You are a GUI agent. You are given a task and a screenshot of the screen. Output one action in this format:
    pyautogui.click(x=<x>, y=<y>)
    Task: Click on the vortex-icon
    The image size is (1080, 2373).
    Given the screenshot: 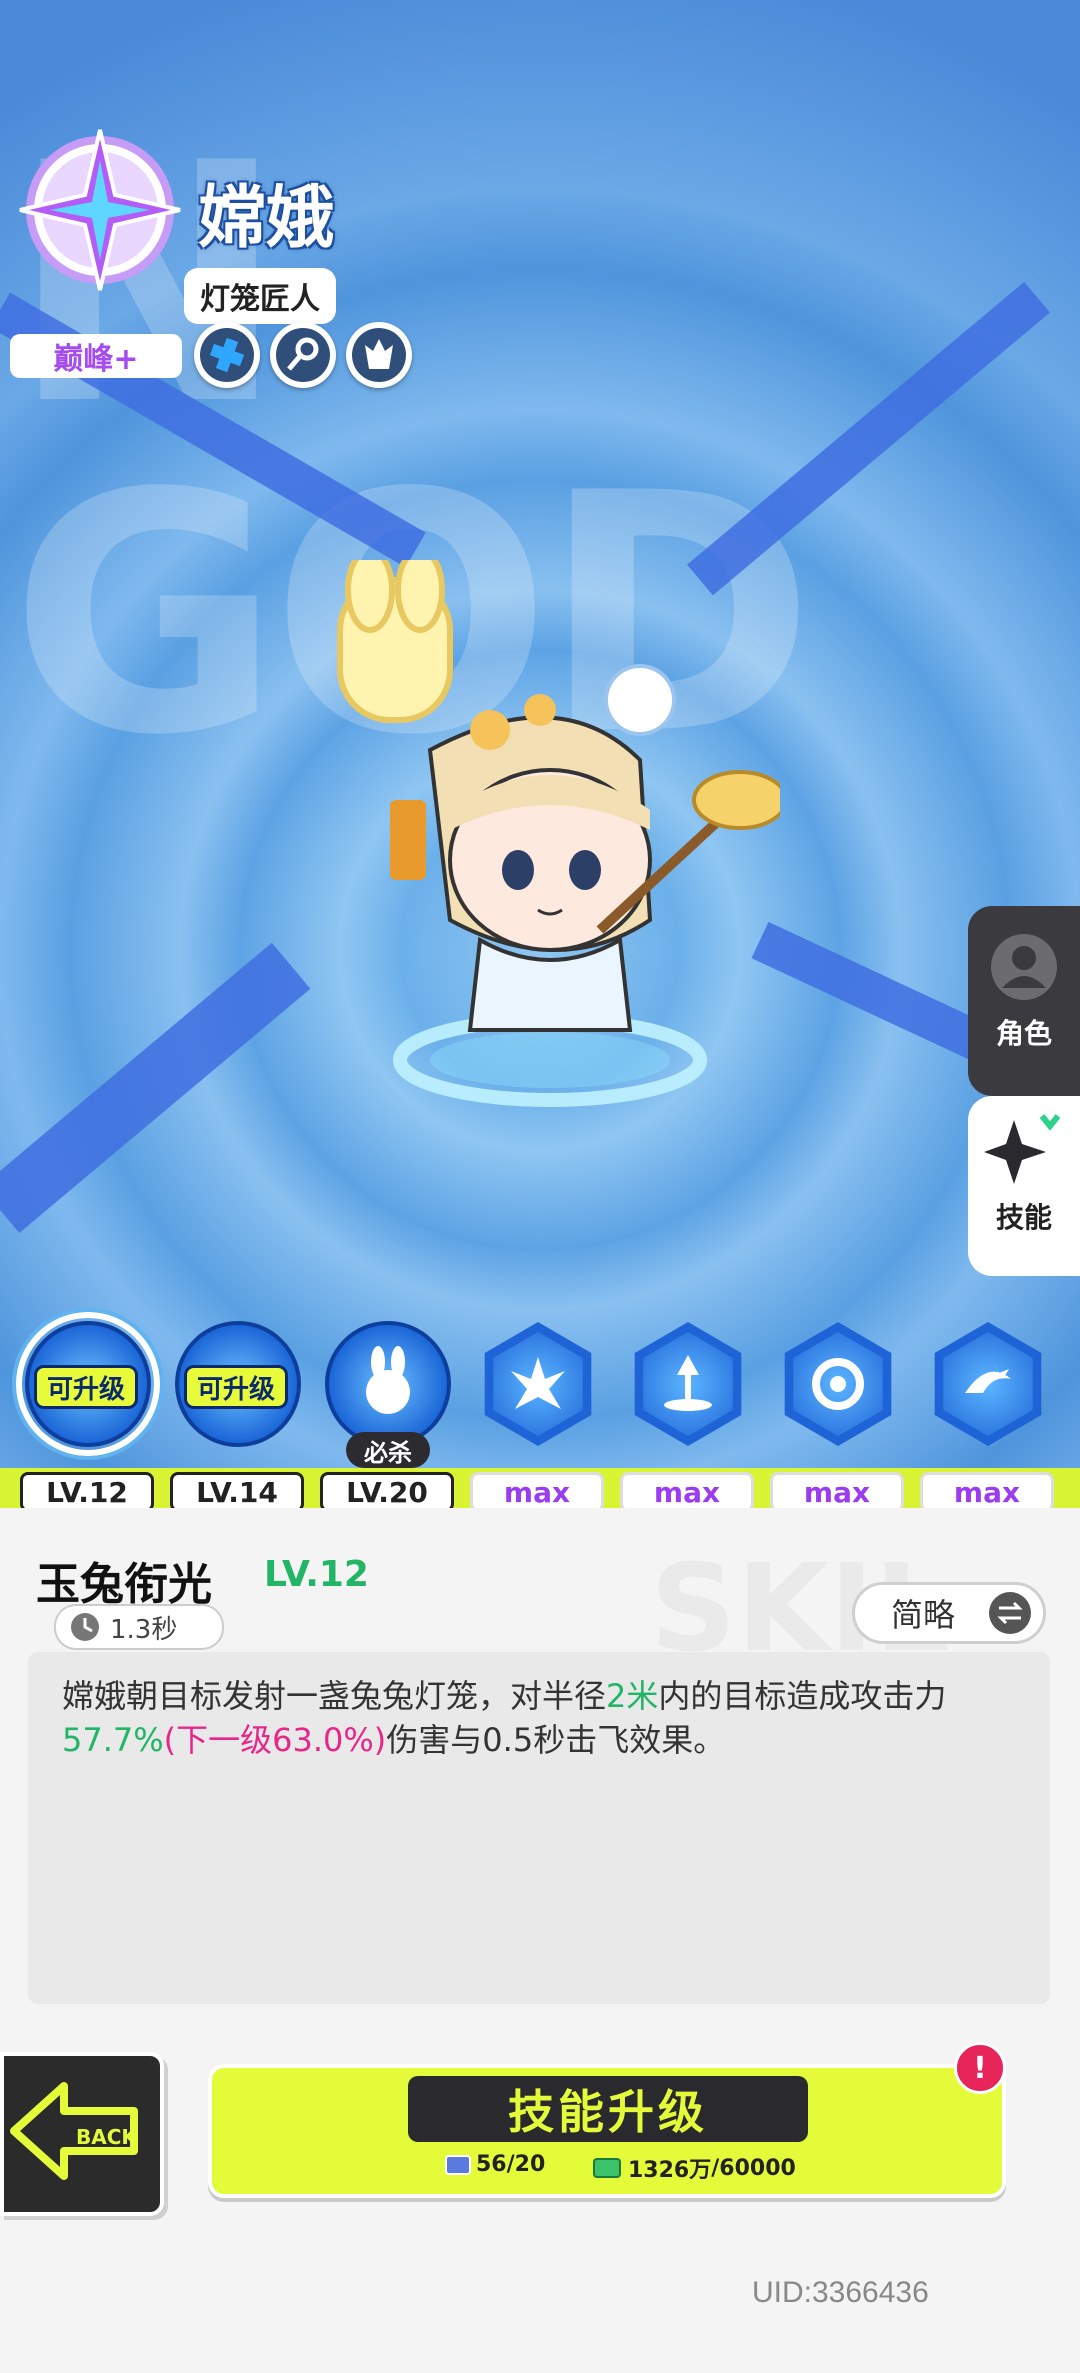 What is the action you would take?
    pyautogui.click(x=838, y=1384)
    